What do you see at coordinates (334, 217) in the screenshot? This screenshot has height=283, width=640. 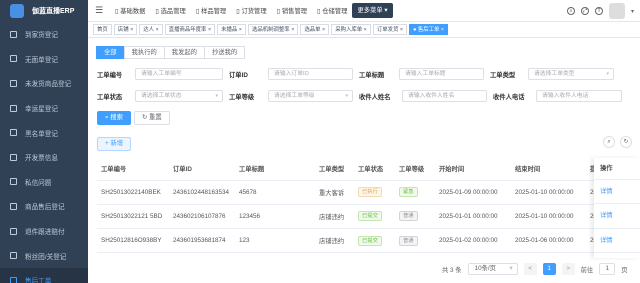 I see `table-cell-type: 店铺违约` at bounding box center [334, 217].